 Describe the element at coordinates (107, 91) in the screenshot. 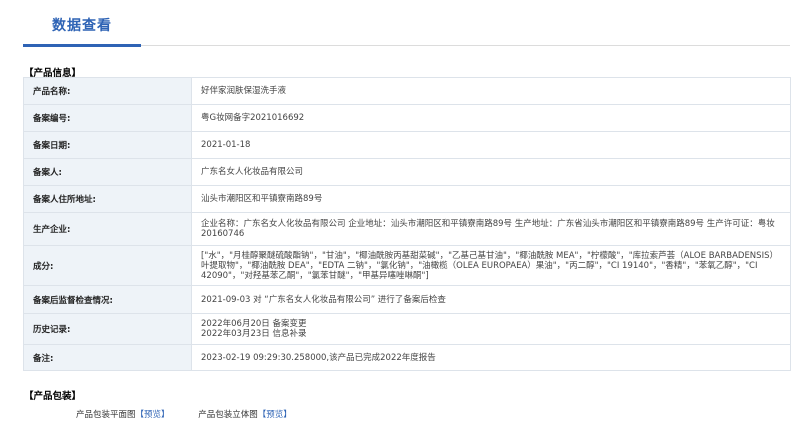

I see `row-key: 产品名称:` at that location.